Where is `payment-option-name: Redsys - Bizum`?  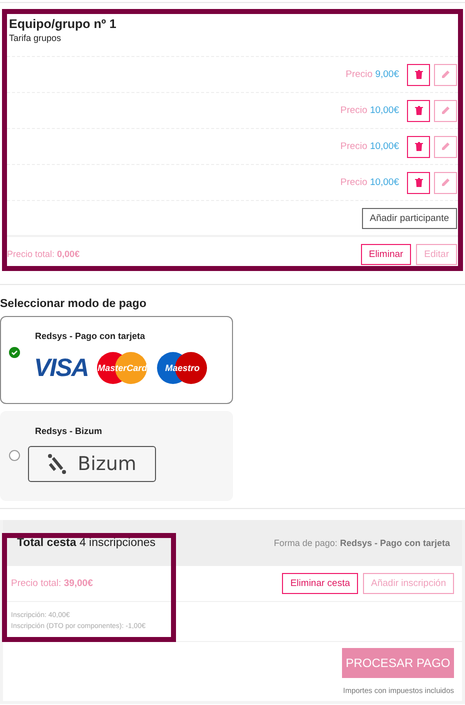
payment-option-name: Redsys - Bizum is located at coordinates (69, 431).